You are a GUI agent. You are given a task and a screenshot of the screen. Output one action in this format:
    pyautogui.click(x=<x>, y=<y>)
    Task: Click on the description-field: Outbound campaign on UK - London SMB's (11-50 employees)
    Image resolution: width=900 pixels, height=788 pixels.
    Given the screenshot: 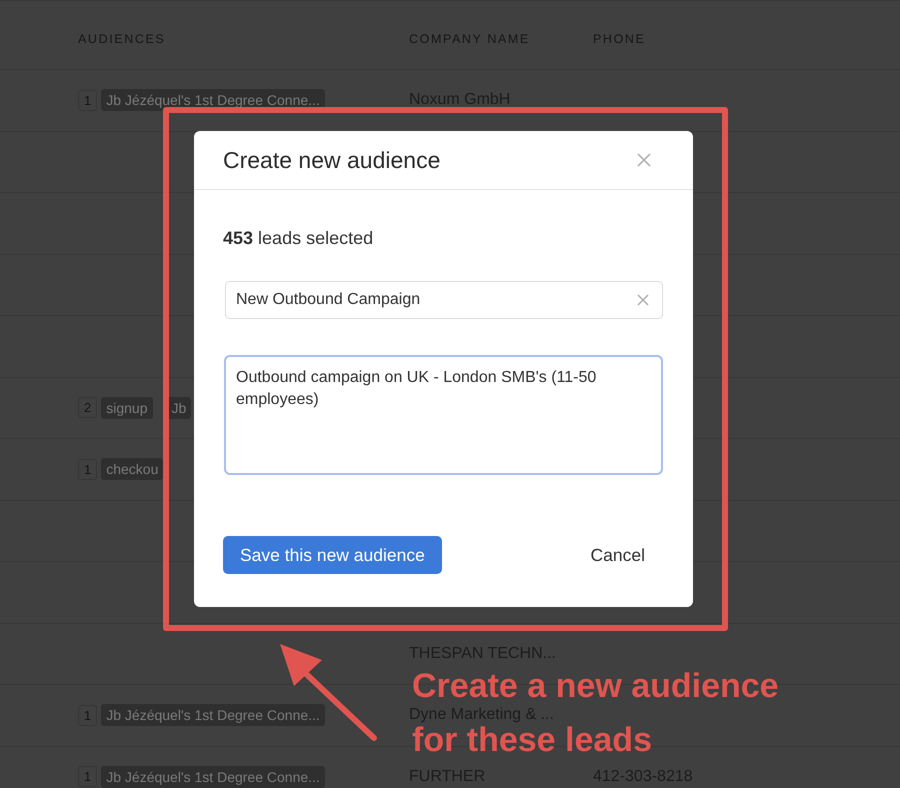 What is the action you would take?
    pyautogui.click(x=443, y=415)
    